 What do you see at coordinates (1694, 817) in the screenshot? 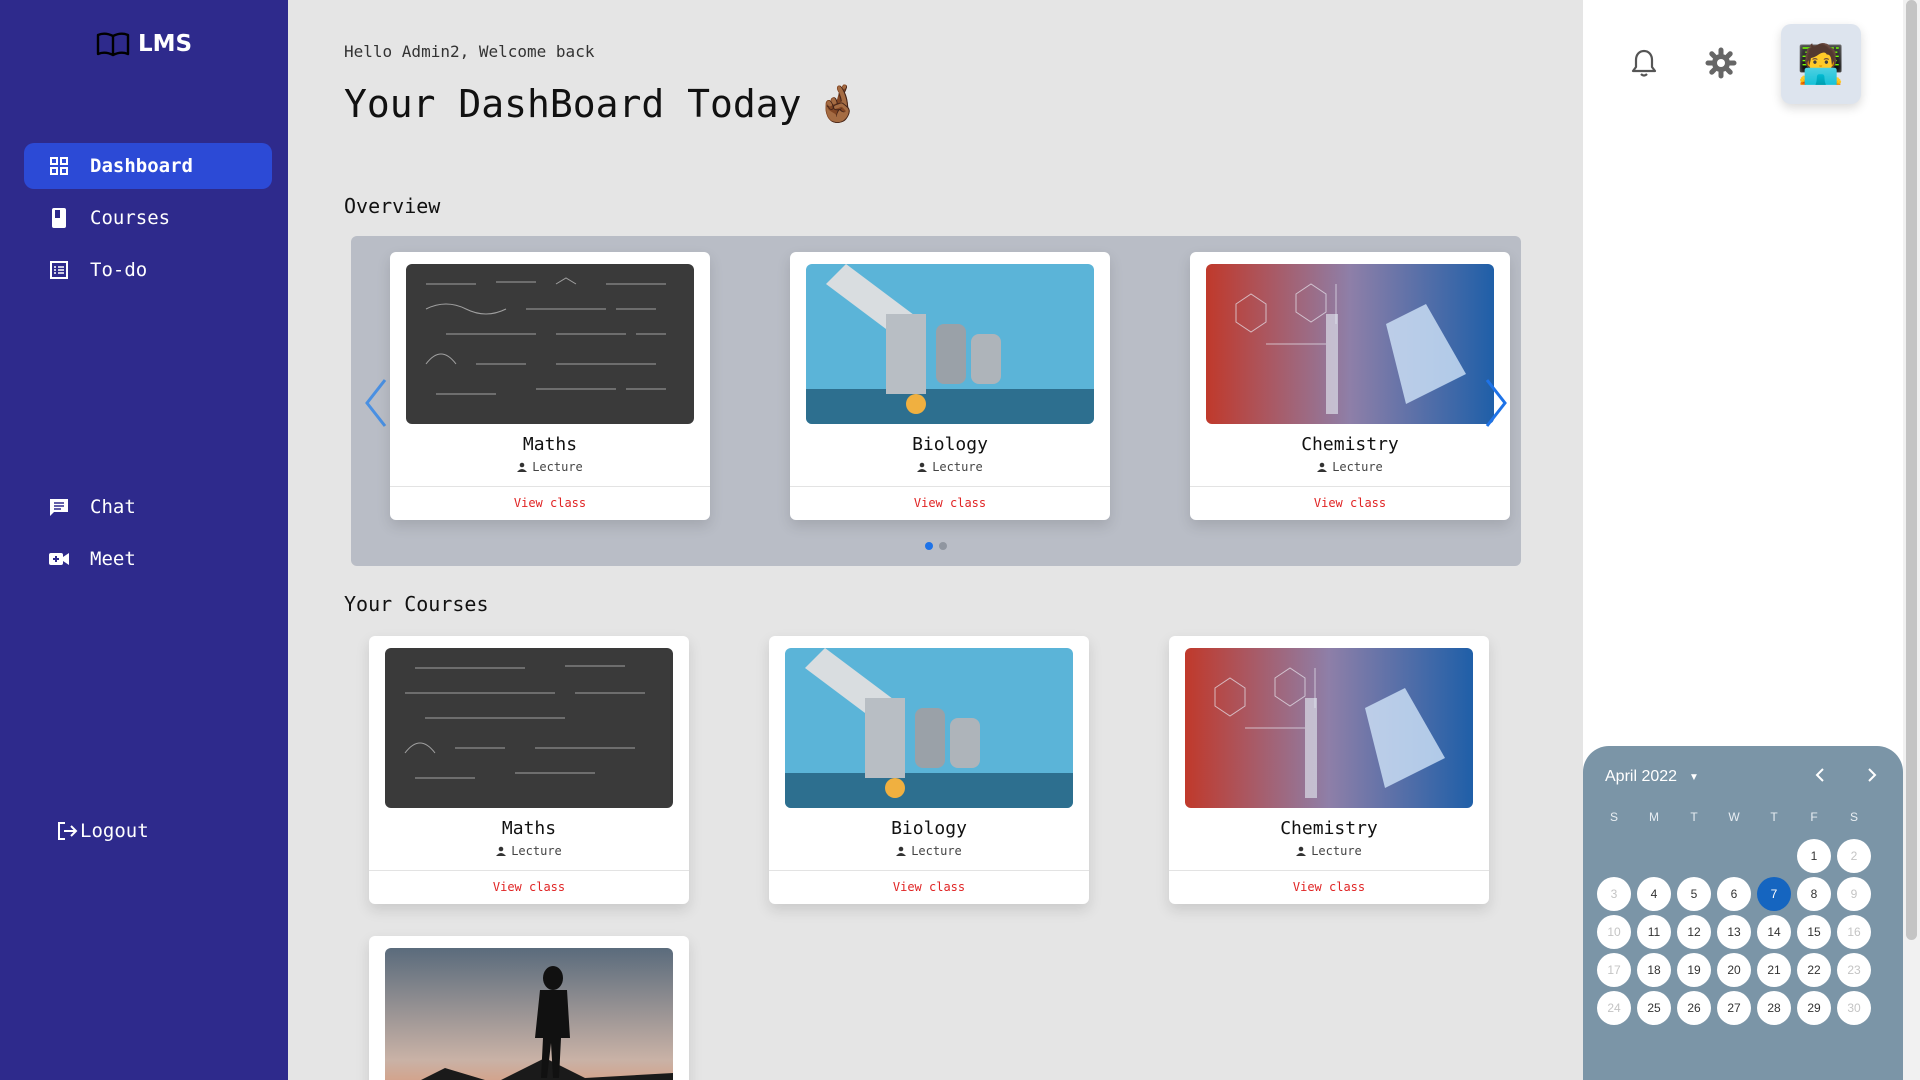
I see `calendar-weekday: T` at bounding box center [1694, 817].